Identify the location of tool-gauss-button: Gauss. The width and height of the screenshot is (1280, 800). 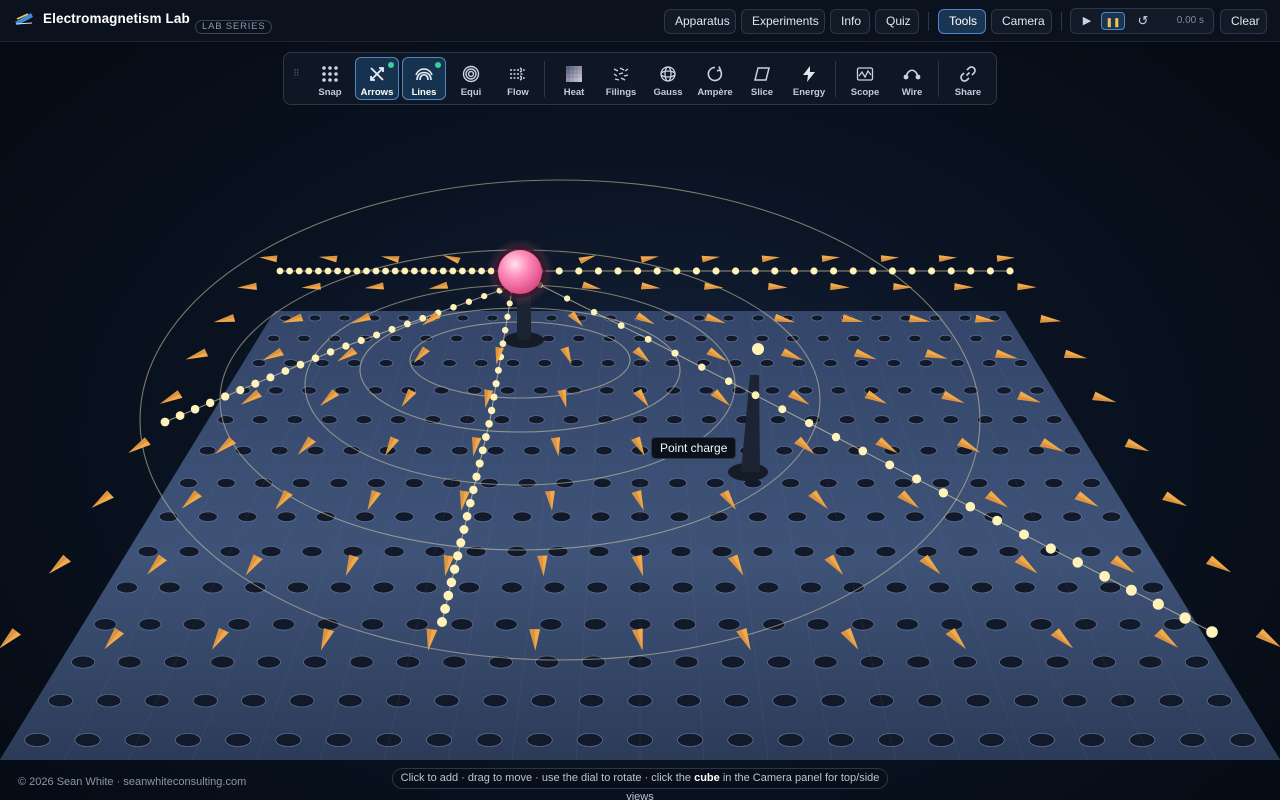
(668, 78).